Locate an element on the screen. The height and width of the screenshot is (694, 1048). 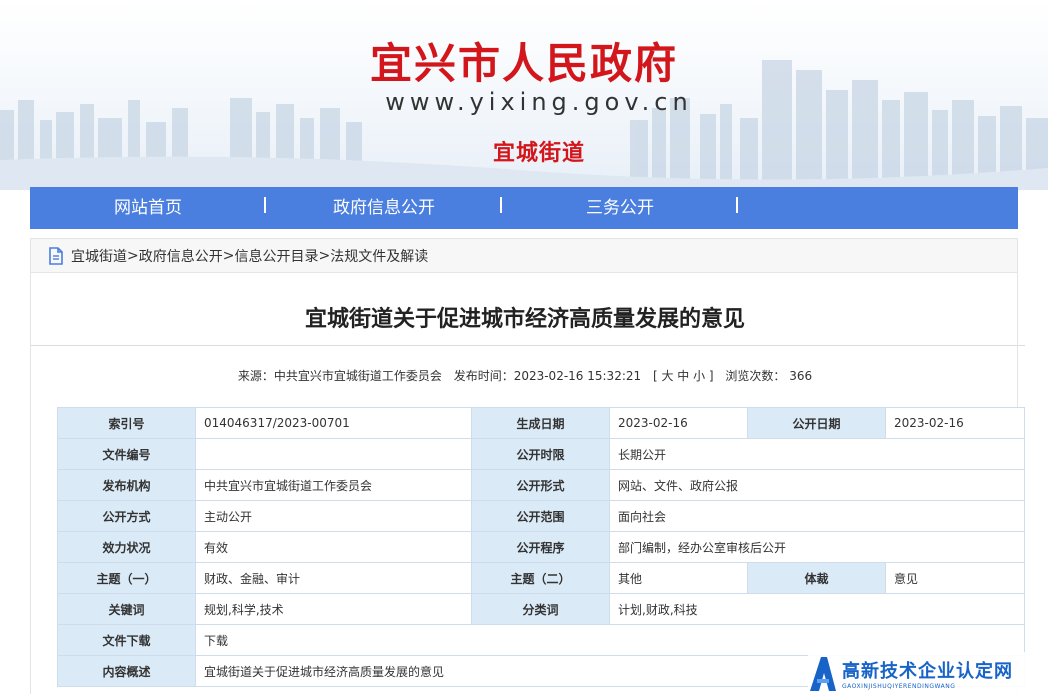
main-nav: 网站首页 政府信息公开 三务公开 is located at coordinates (524, 208).